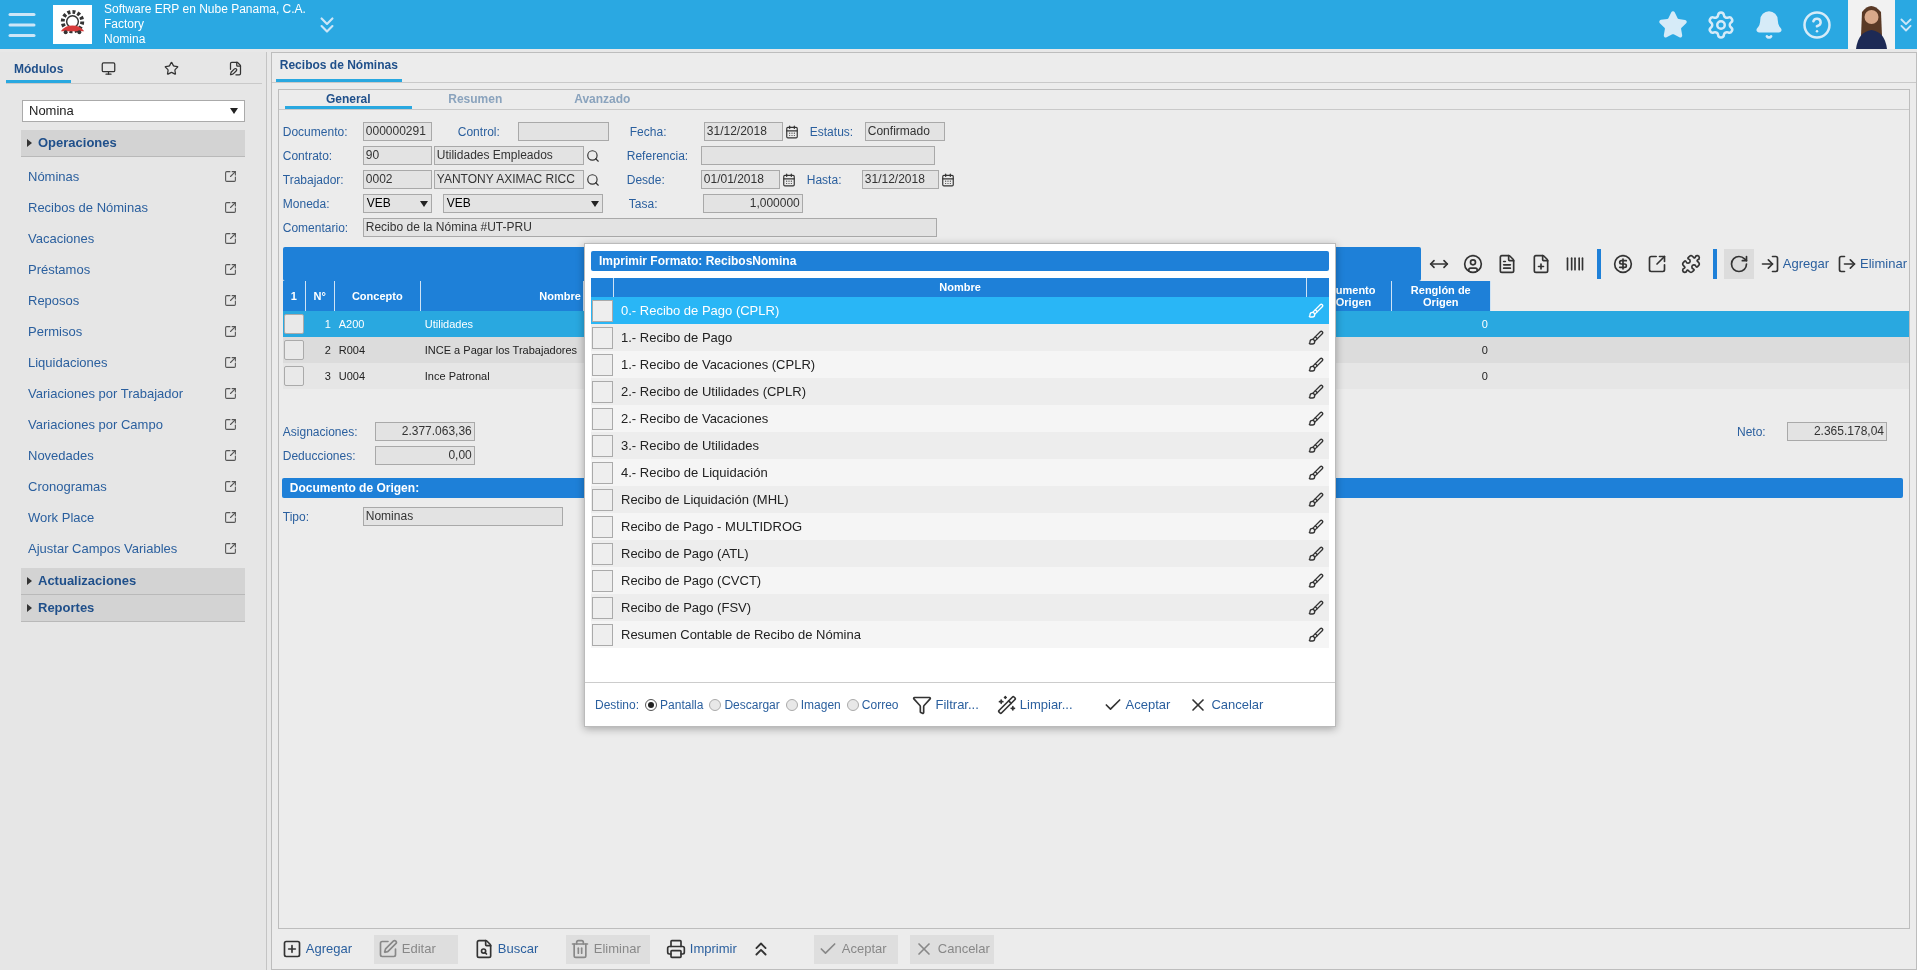 The height and width of the screenshot is (970, 1917). Describe the element at coordinates (294, 296) in the screenshot. I see `column-header: 1` at that location.